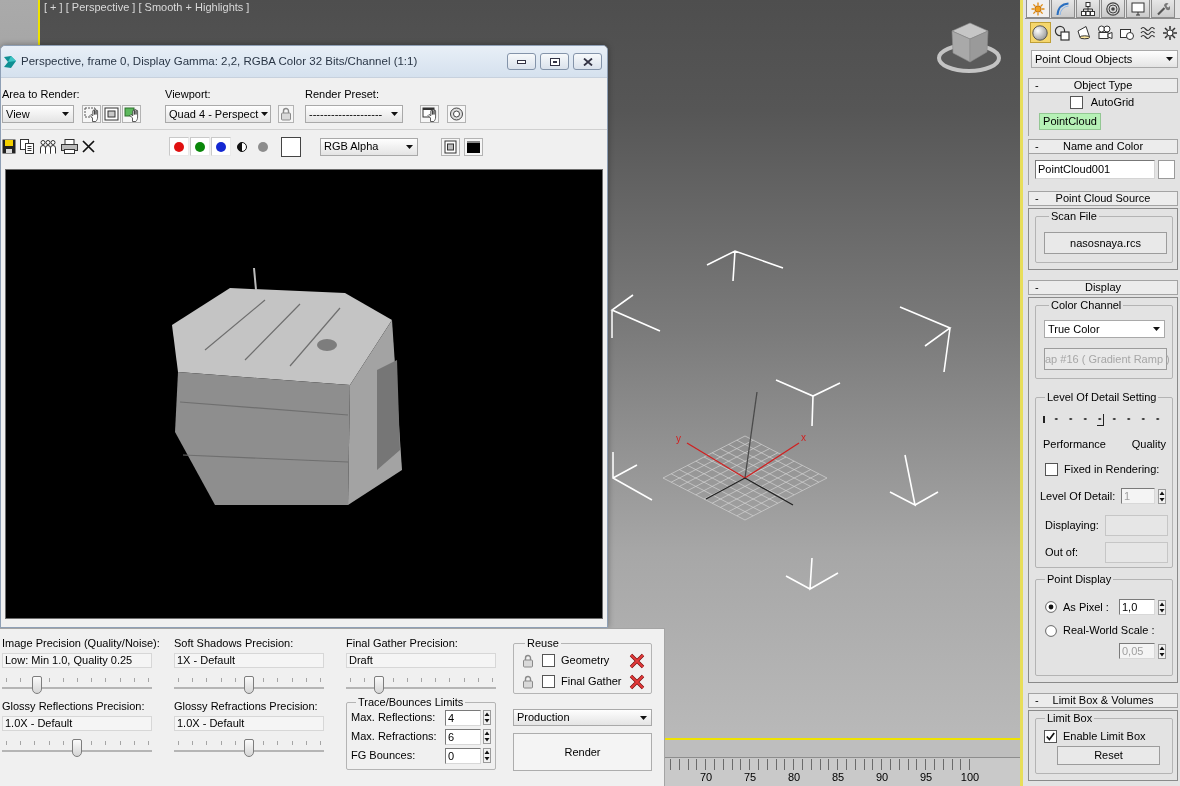 The image size is (1180, 786). I want to click on radio-label: Real-World Scale :, so click(1109, 630).